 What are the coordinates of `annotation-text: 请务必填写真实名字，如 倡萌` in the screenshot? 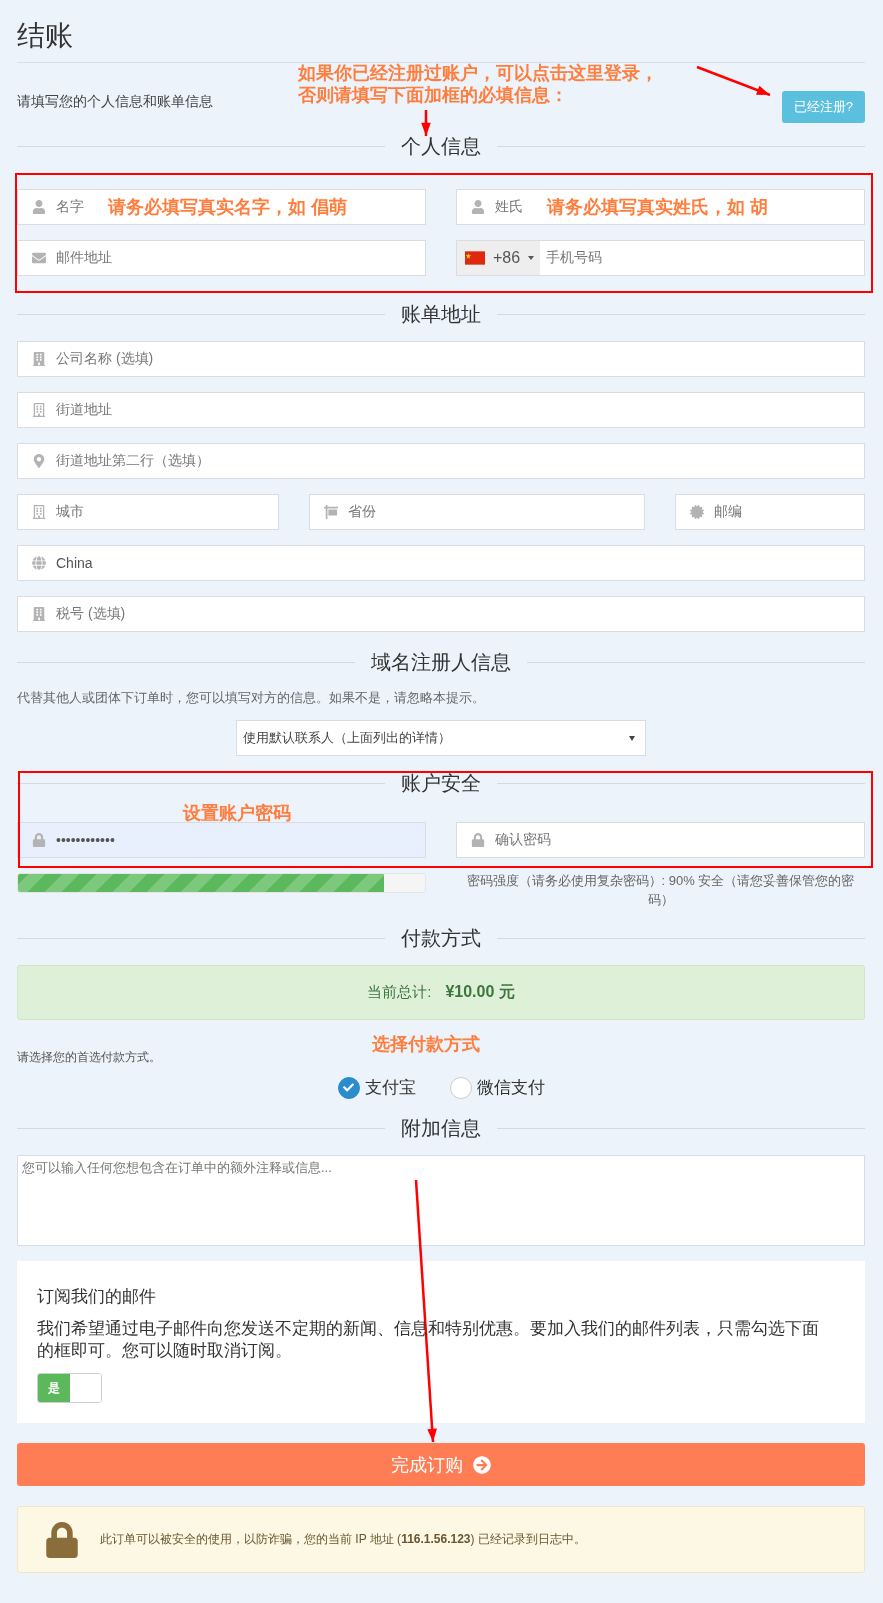 It's located at (227, 207).